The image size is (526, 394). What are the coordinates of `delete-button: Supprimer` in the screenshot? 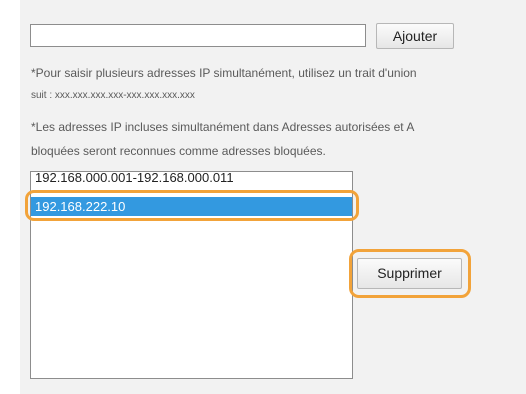 It's located at (409, 273).